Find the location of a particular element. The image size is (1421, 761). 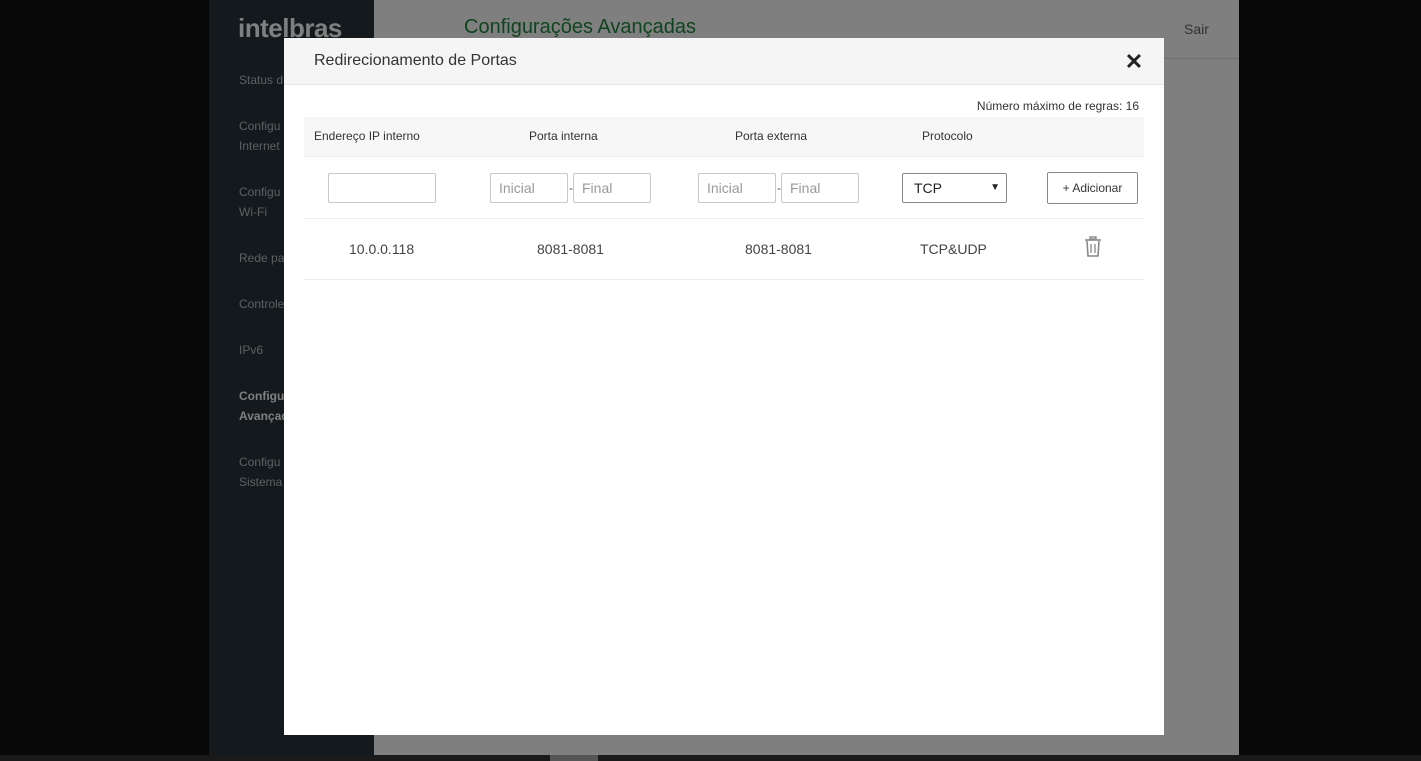

cell-protocol: TCP&UDP is located at coordinates (953, 249).